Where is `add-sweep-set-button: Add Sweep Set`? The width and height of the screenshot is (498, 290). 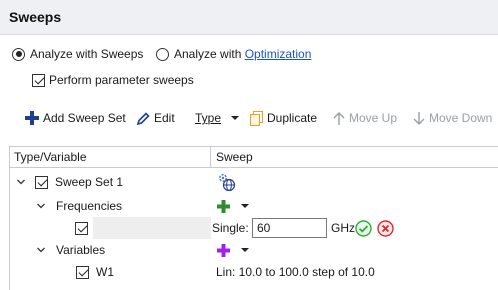 add-sweep-set-button: Add Sweep Set is located at coordinates (75, 118).